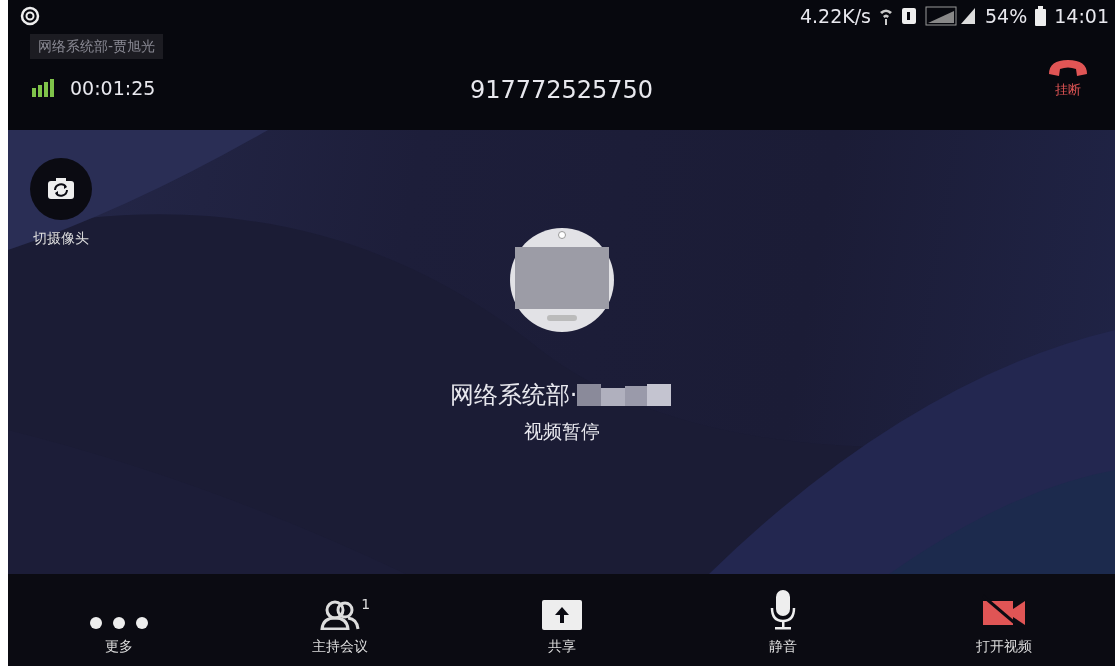 The width and height of the screenshot is (1115, 666). I want to click on camera-switch-icon, so click(61, 189).